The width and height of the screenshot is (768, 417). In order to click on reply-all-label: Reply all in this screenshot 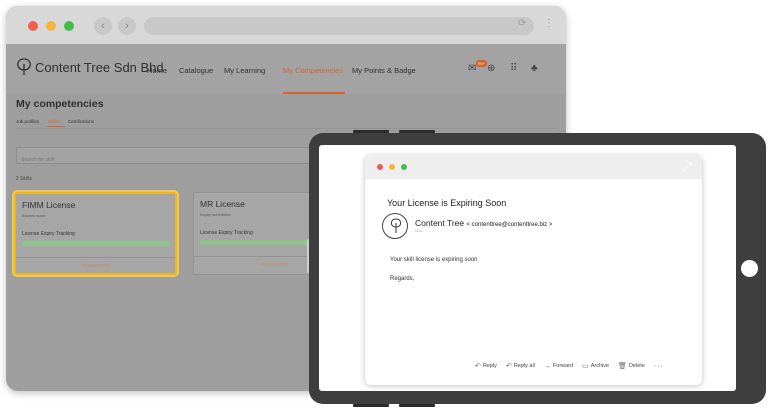, I will do `click(524, 366)`.